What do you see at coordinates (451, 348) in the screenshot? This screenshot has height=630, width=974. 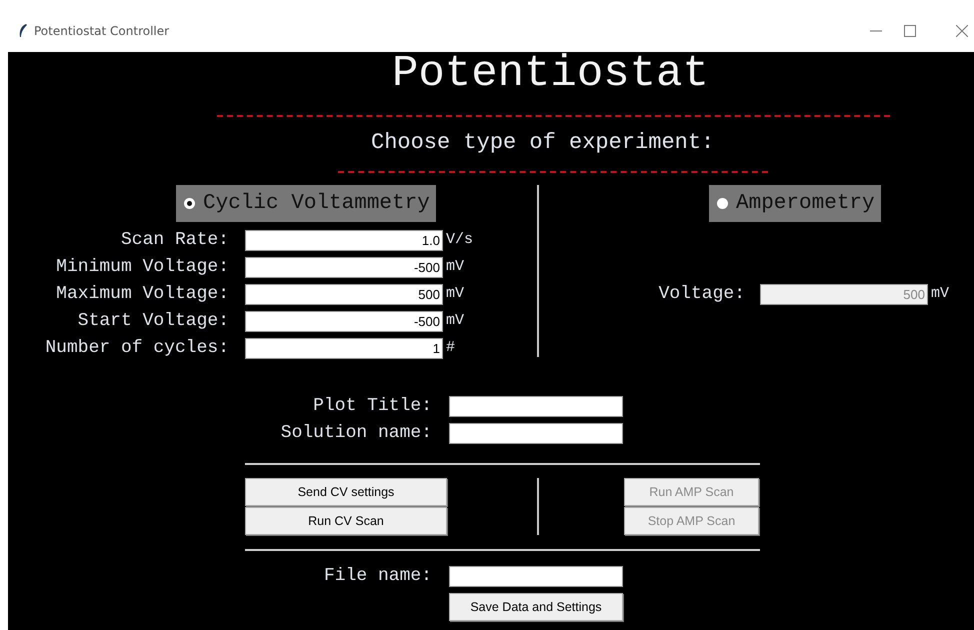 I see `unit-label: #` at bounding box center [451, 348].